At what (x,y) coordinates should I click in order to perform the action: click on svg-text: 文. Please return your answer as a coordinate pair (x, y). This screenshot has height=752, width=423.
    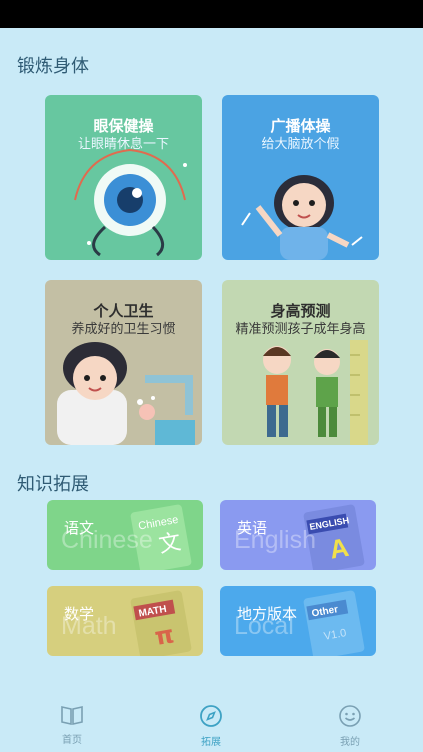
    Looking at the image, I should click on (170, 544).